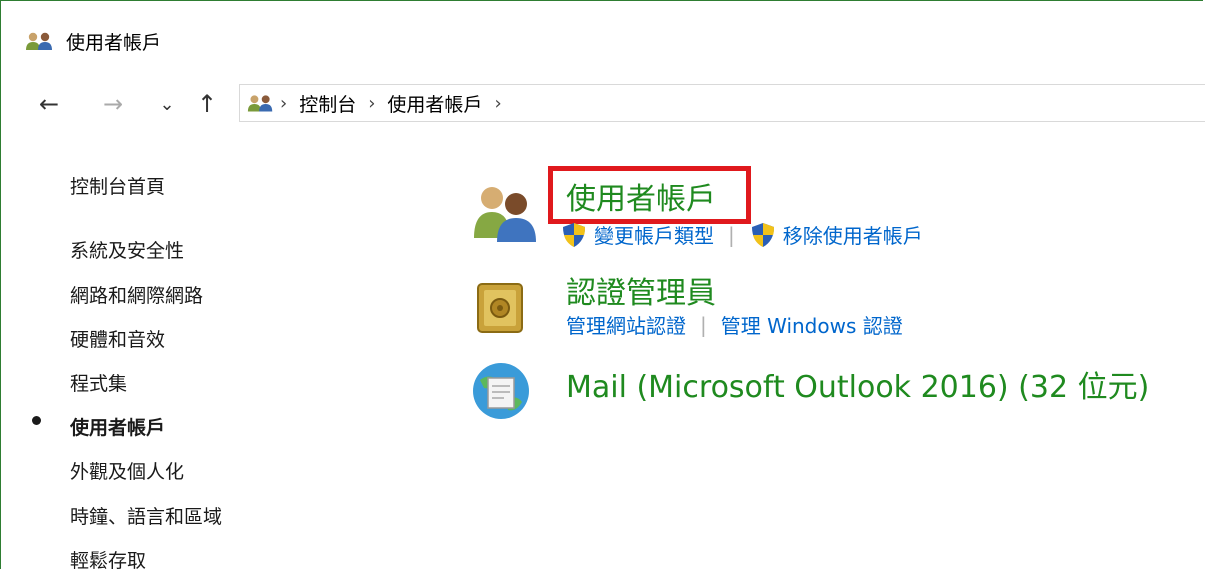 This screenshot has height=573, width=1205. Describe the element at coordinates (741, 234) in the screenshot. I see `category-links-user-accounts: 變更帳戶類型 | 移除使用者帳戶` at that location.